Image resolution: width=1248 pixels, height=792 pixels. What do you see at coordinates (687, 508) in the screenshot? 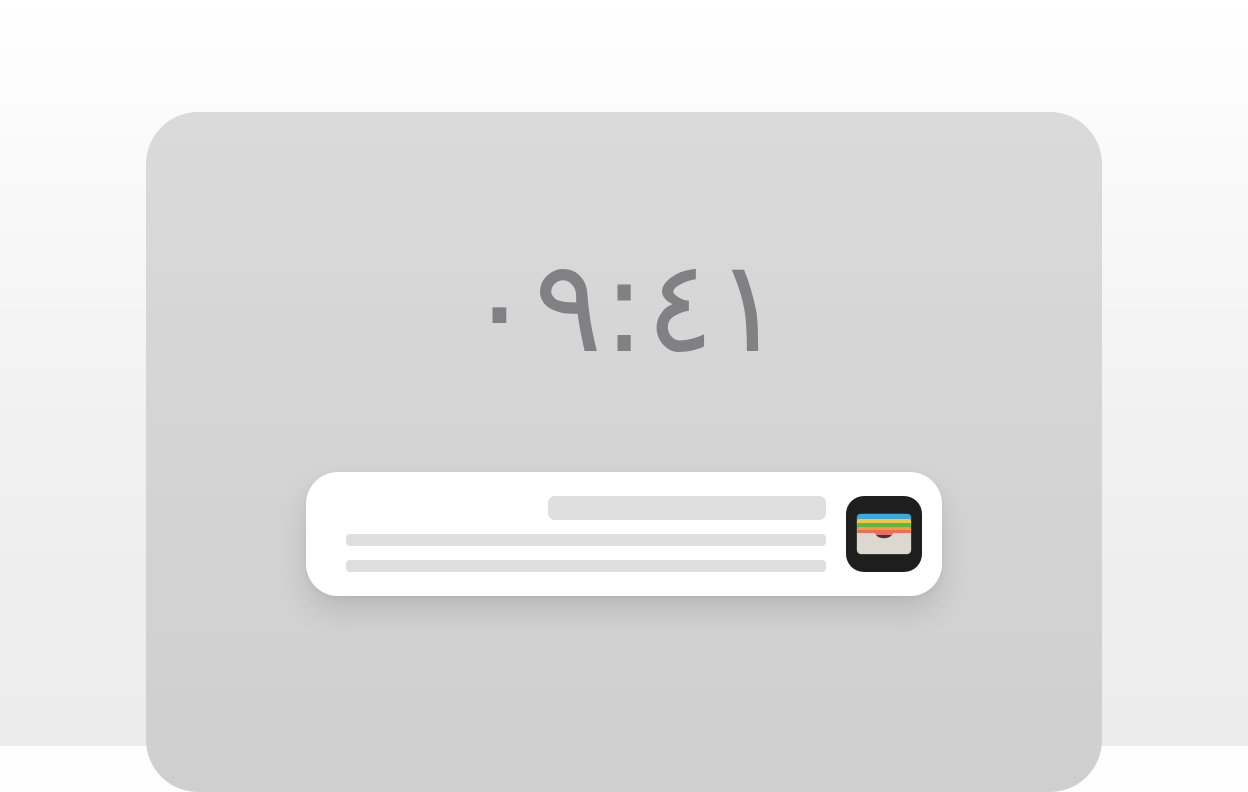
I see `notification-title-placeholder` at bounding box center [687, 508].